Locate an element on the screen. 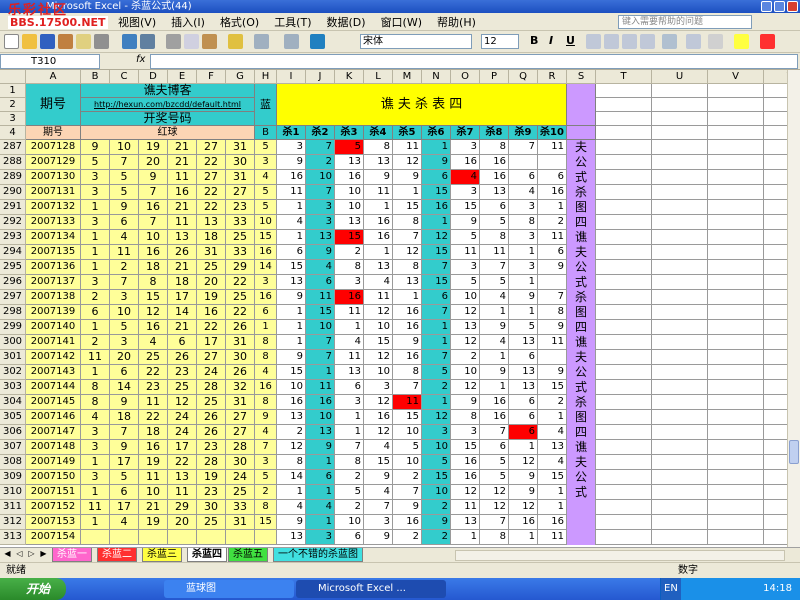  row-header: 306 is located at coordinates (13, 432).